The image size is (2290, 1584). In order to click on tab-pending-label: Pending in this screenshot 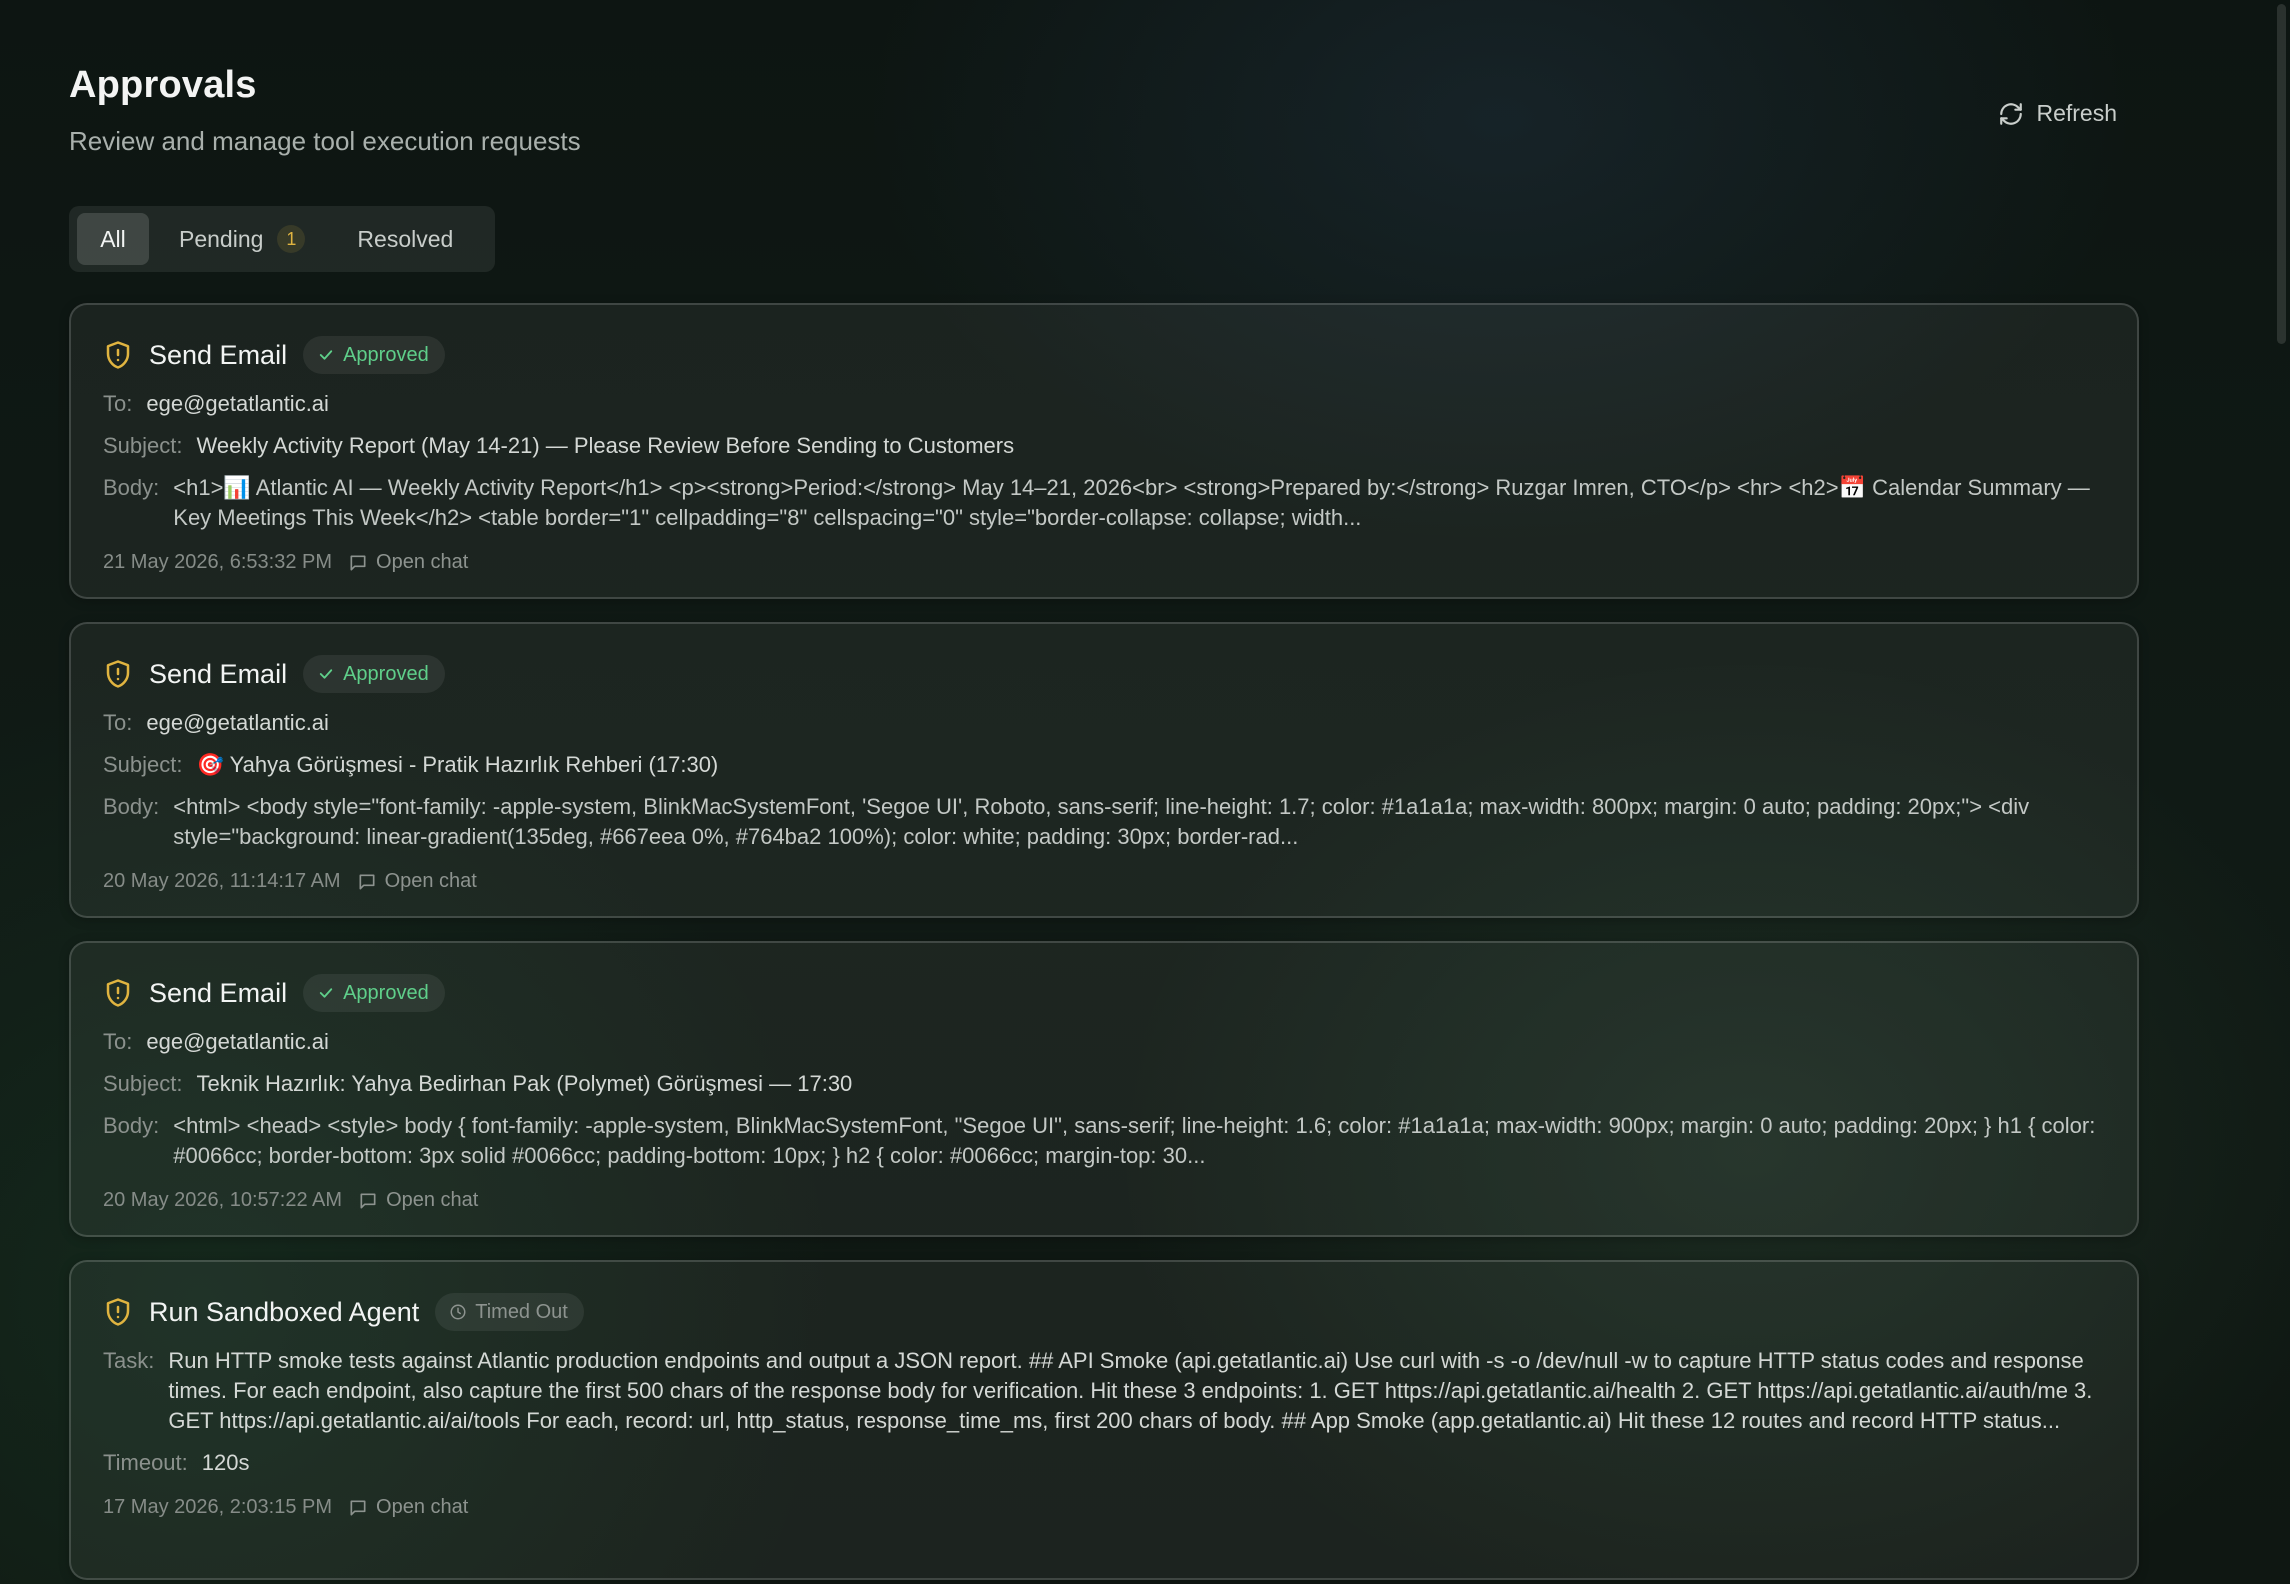, I will do `click(221, 238)`.